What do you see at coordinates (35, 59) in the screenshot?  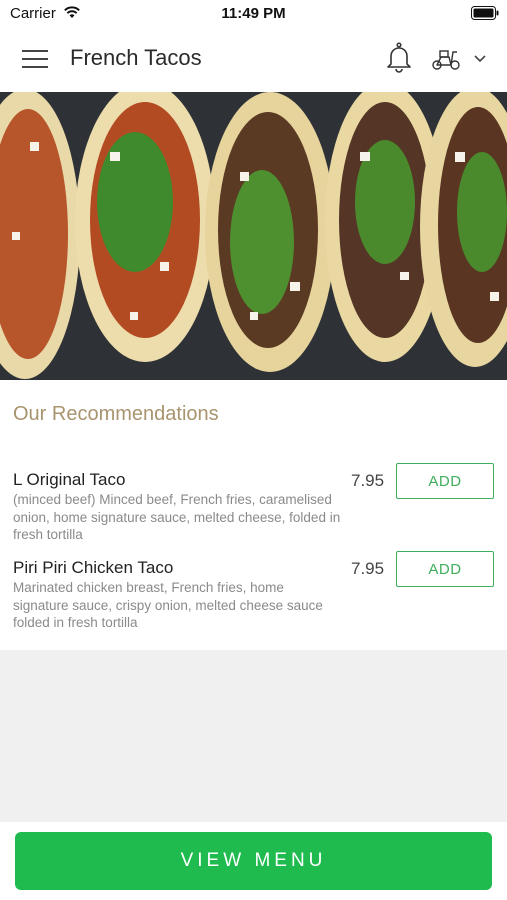 I see `menu-icon` at bounding box center [35, 59].